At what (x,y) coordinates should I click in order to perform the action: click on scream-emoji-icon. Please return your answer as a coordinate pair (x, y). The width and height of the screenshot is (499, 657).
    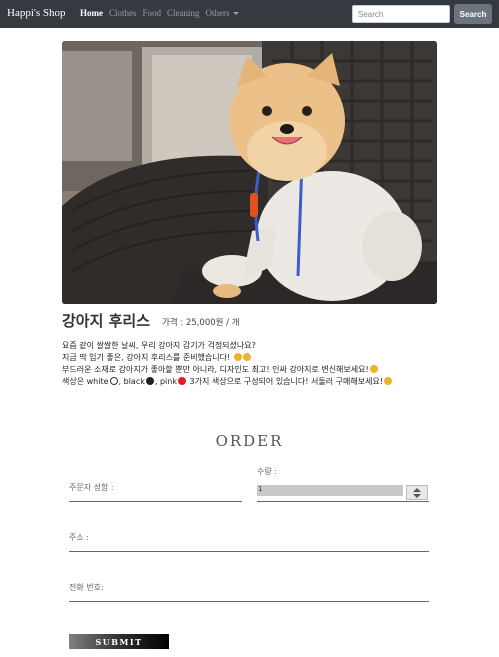
    Looking at the image, I should click on (388, 381).